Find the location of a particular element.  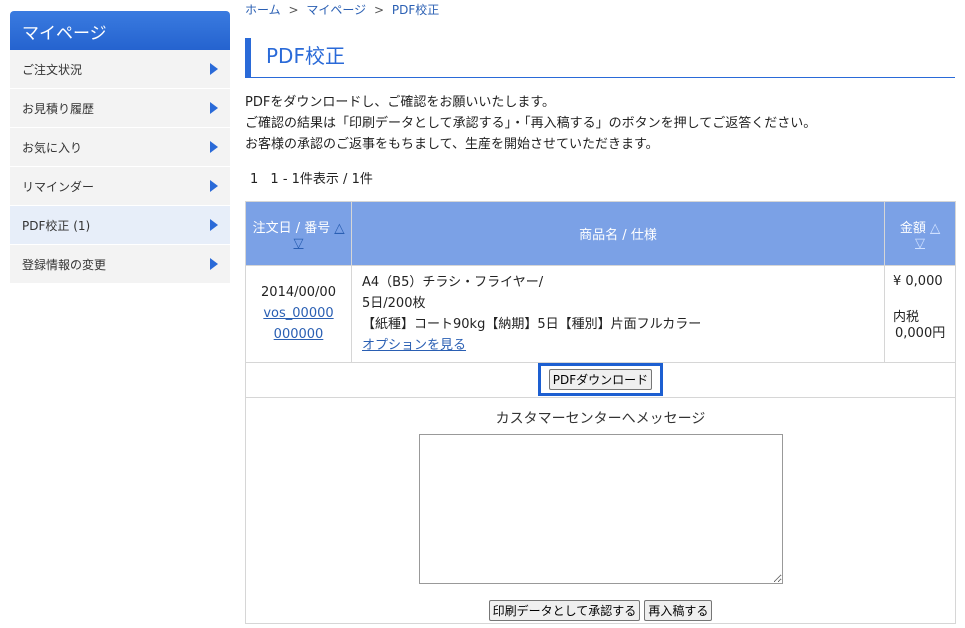

order-date-cell: 2014/00/00 vos_00000 000000 is located at coordinates (298, 314).